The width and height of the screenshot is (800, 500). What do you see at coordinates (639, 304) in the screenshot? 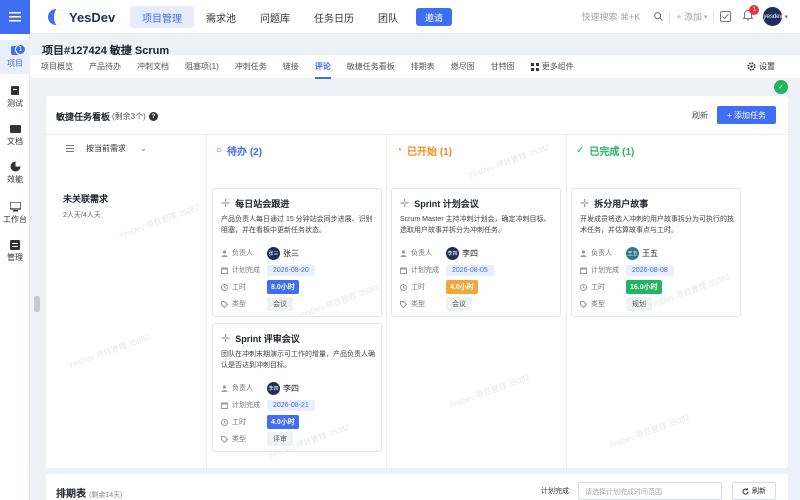
I see `type-tag: 规划` at bounding box center [639, 304].